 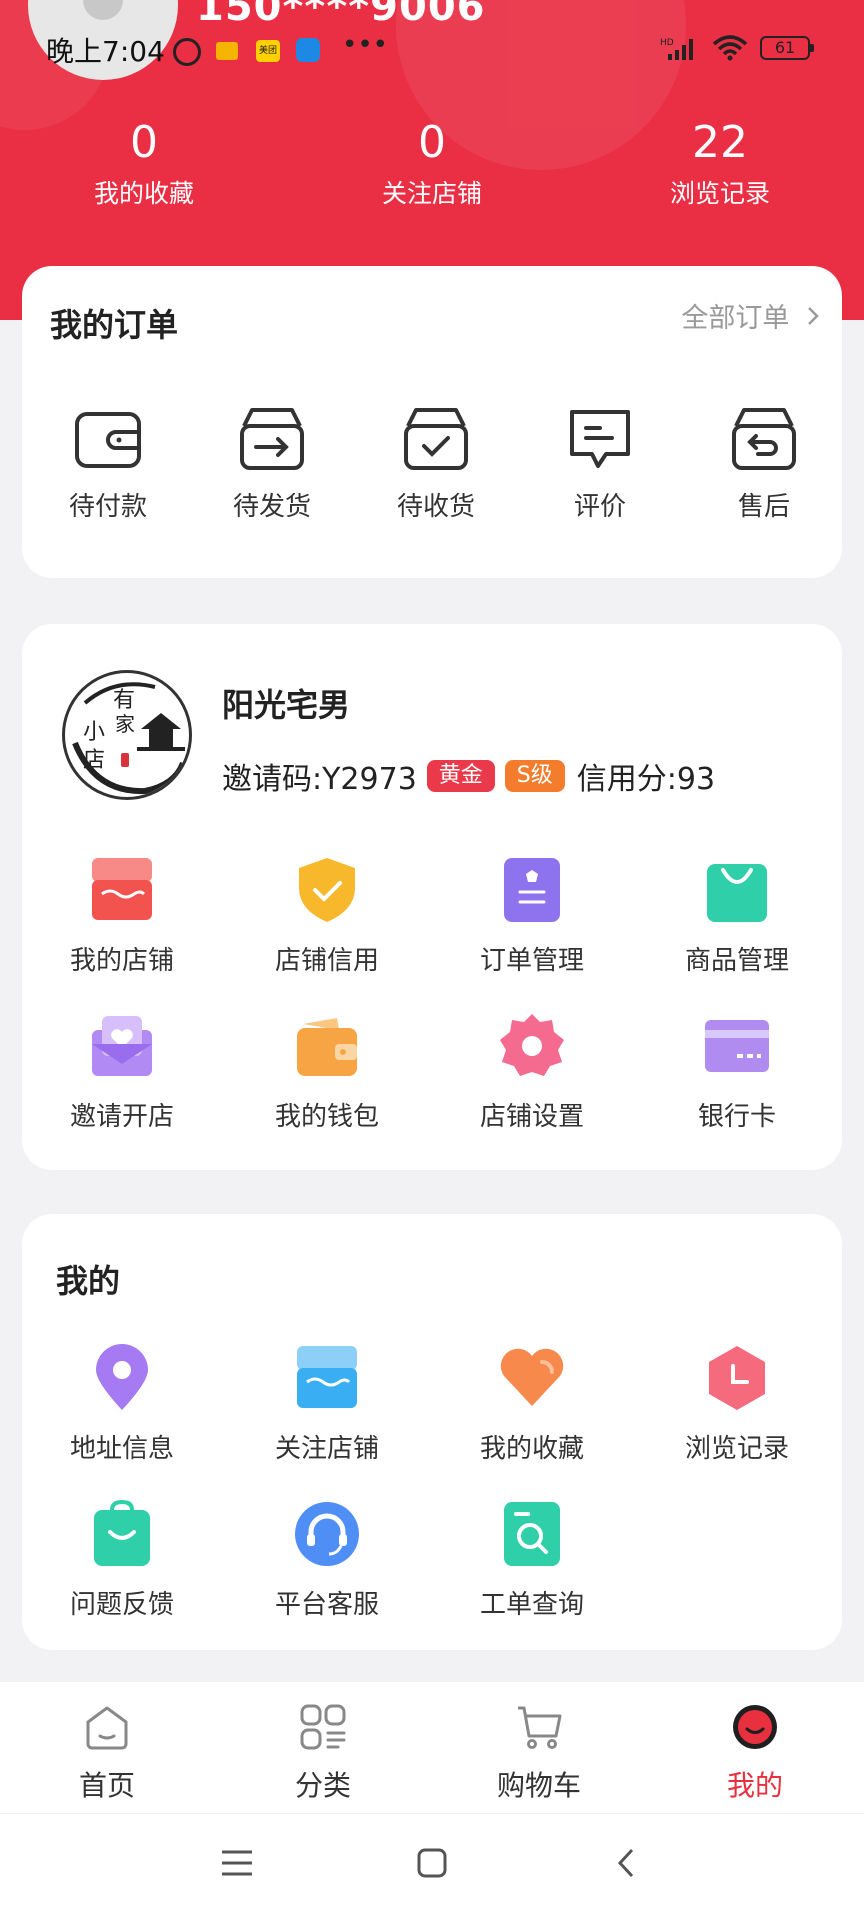 What do you see at coordinates (432, 1863) in the screenshot?
I see `home-button-icon` at bounding box center [432, 1863].